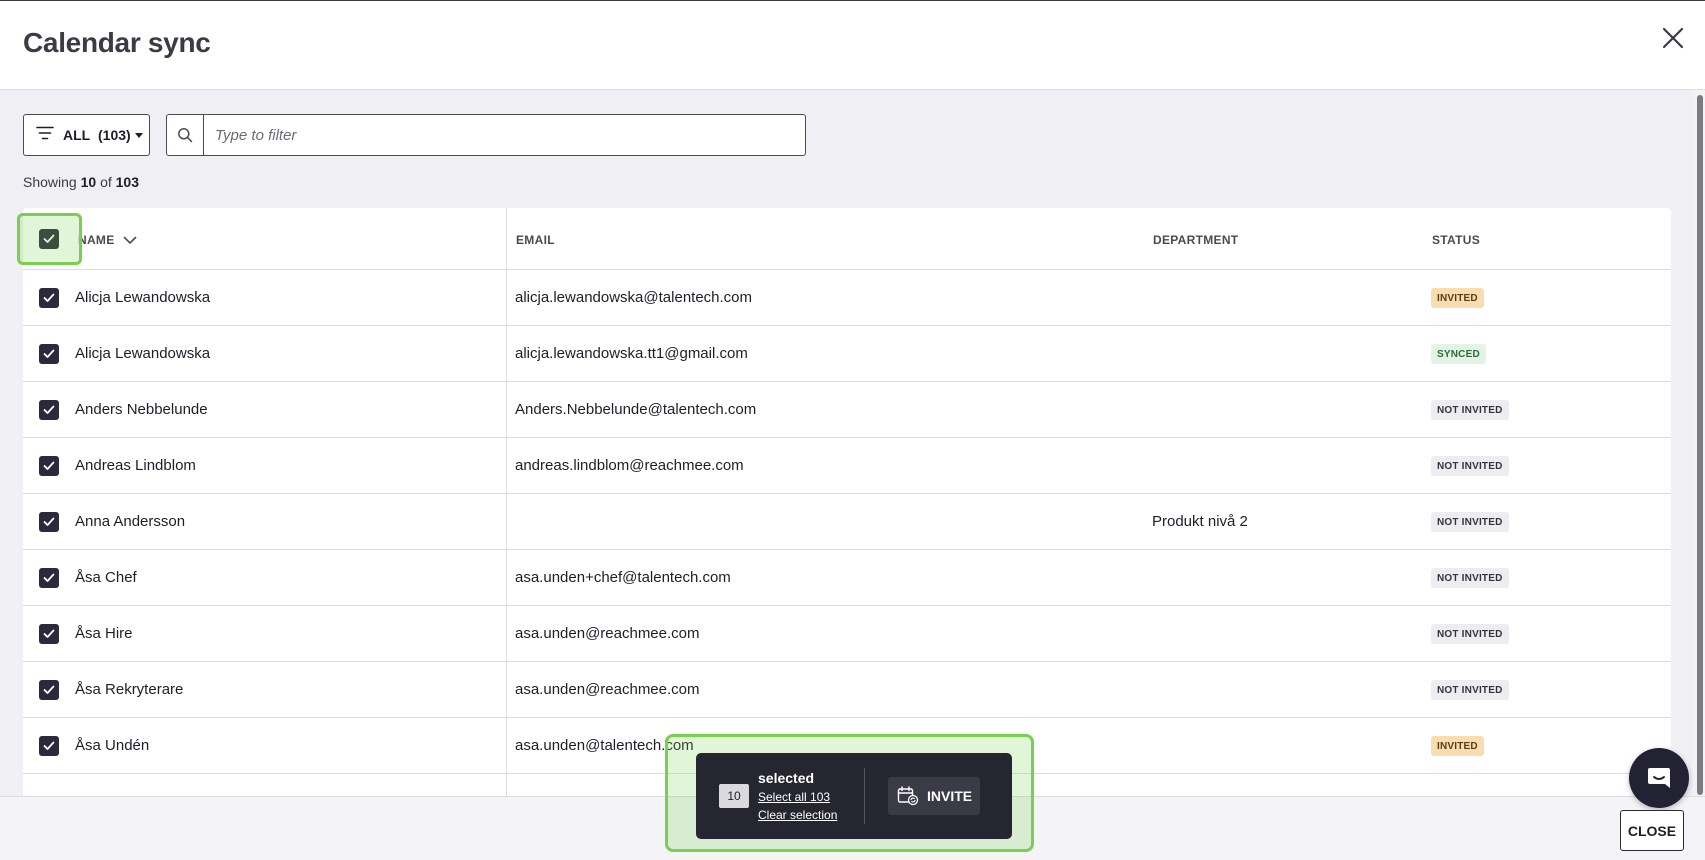  Describe the element at coordinates (1700, 445) in the screenshot. I see `scrollbar-thumb` at that location.